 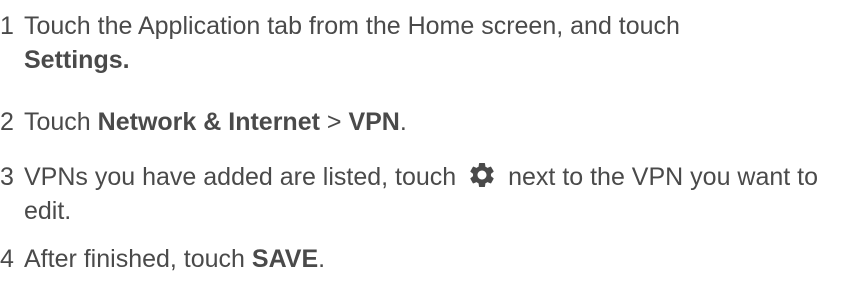 What do you see at coordinates (208, 122) in the screenshot?
I see `network-internet-label: Network & Internet` at bounding box center [208, 122].